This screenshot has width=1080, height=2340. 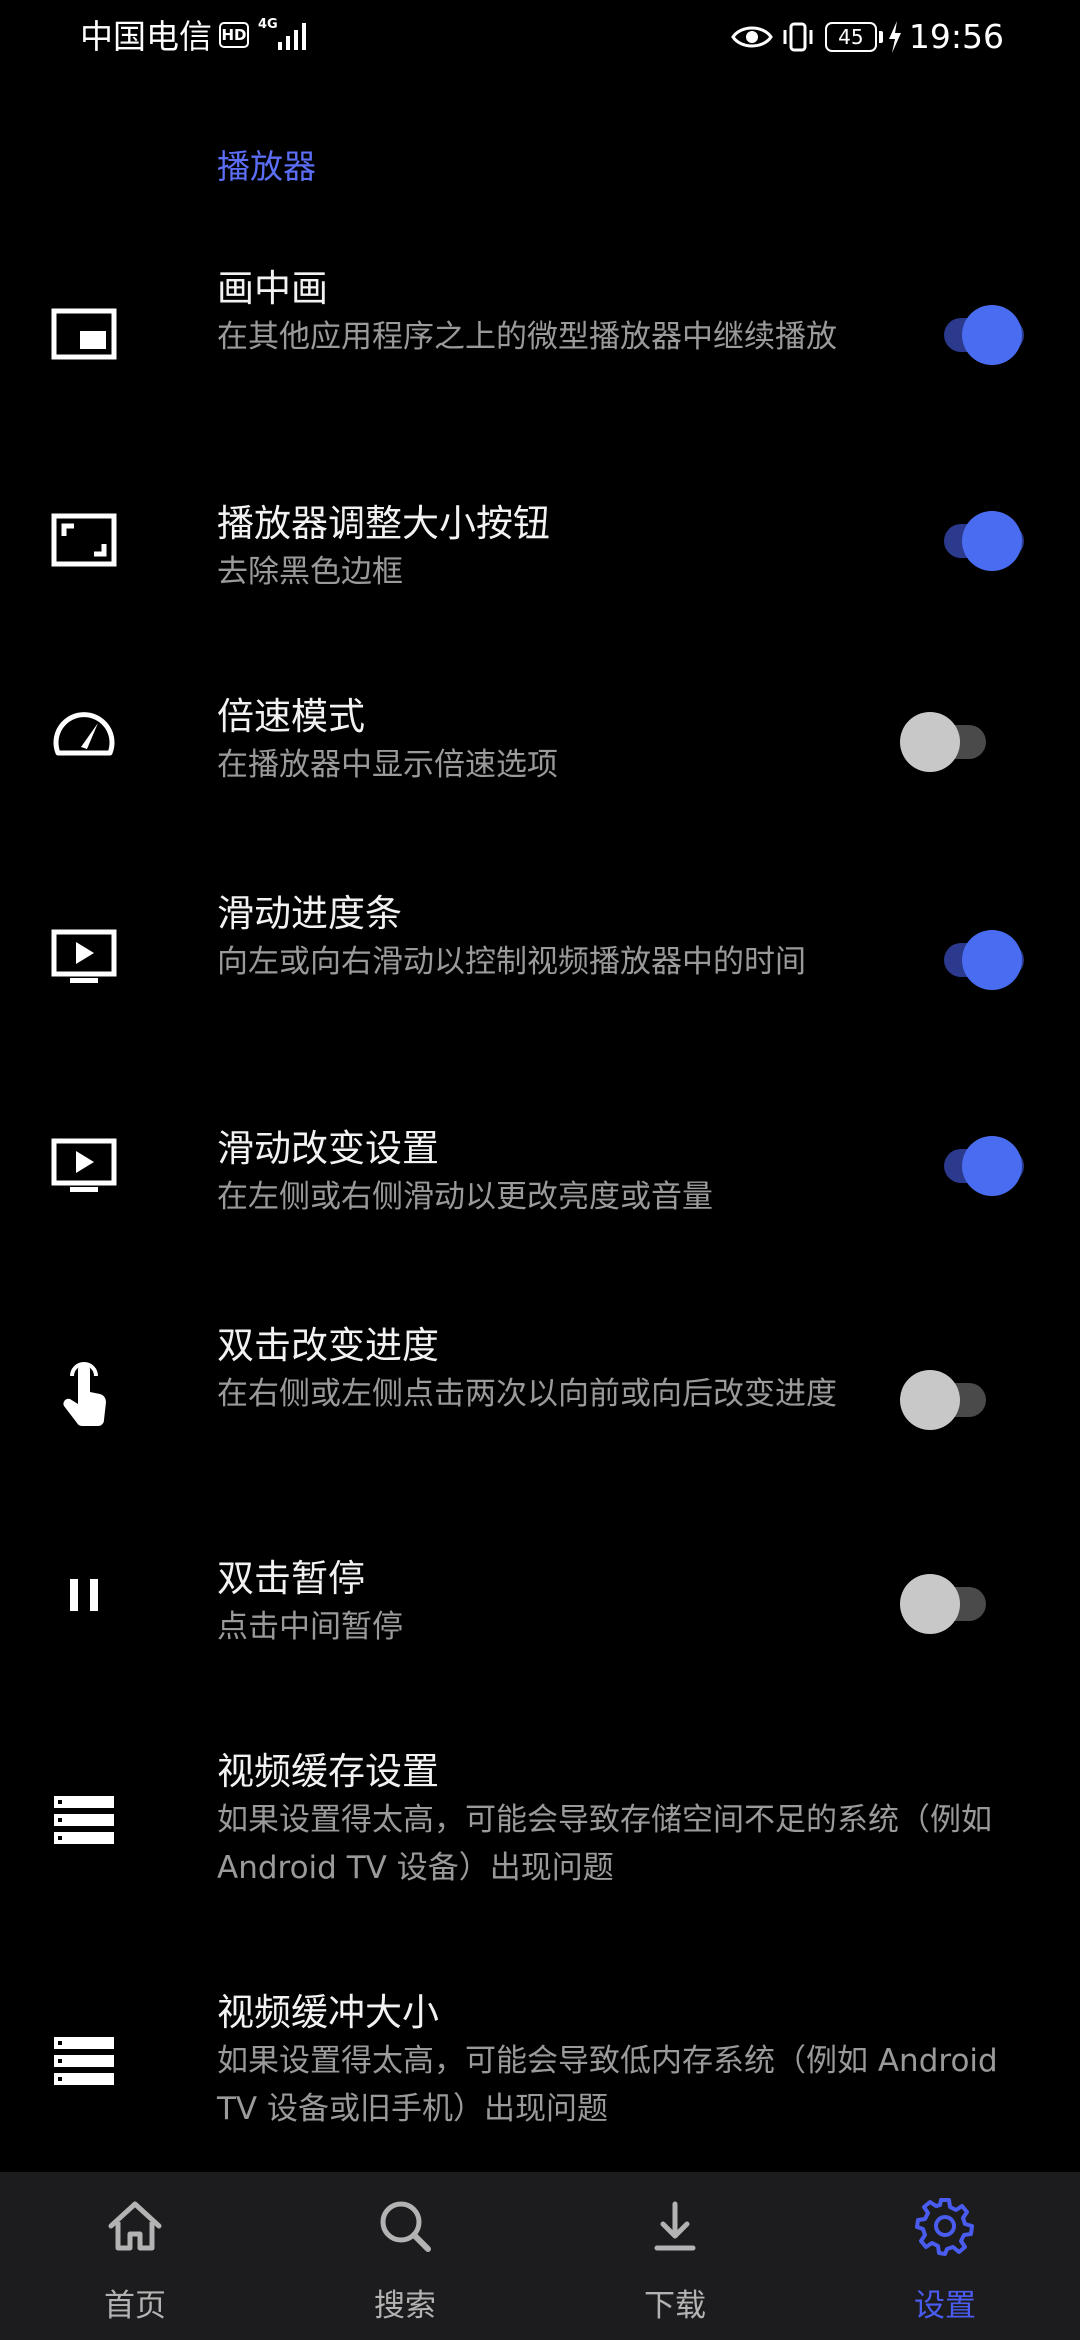 What do you see at coordinates (527, 1370) in the screenshot?
I see `setting-text: 双击改变进度 在右侧或左侧点击两次以向前或向后改变进度` at bounding box center [527, 1370].